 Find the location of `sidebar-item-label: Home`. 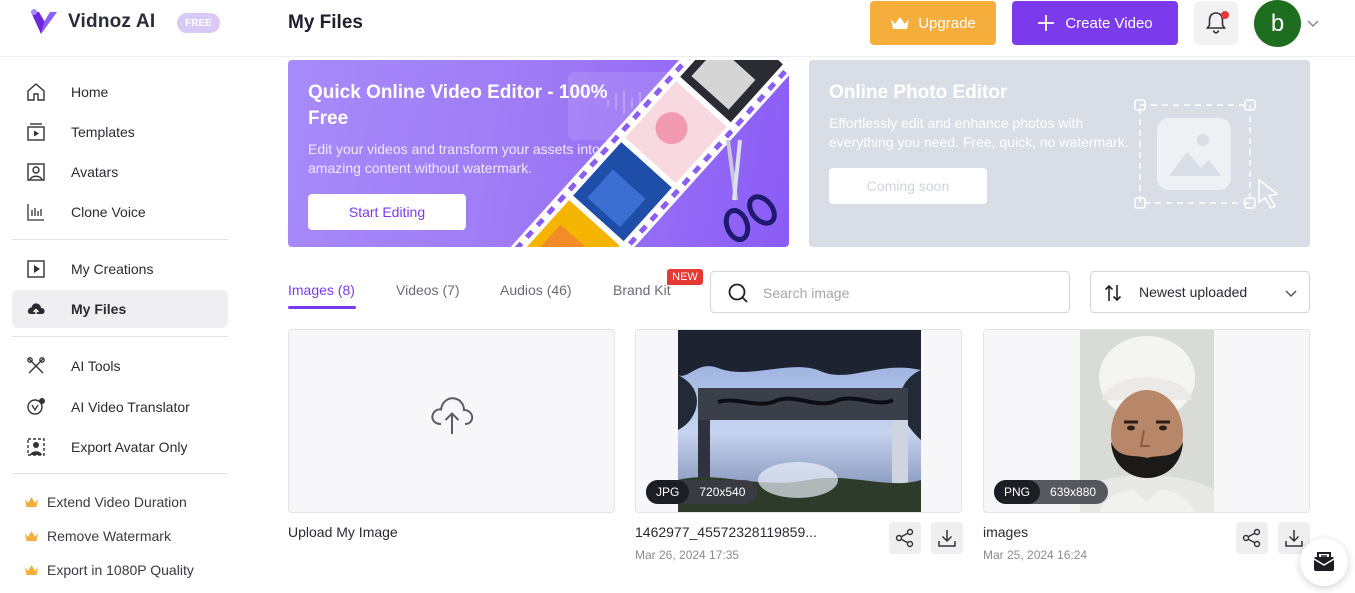

sidebar-item-label: Home is located at coordinates (90, 92).